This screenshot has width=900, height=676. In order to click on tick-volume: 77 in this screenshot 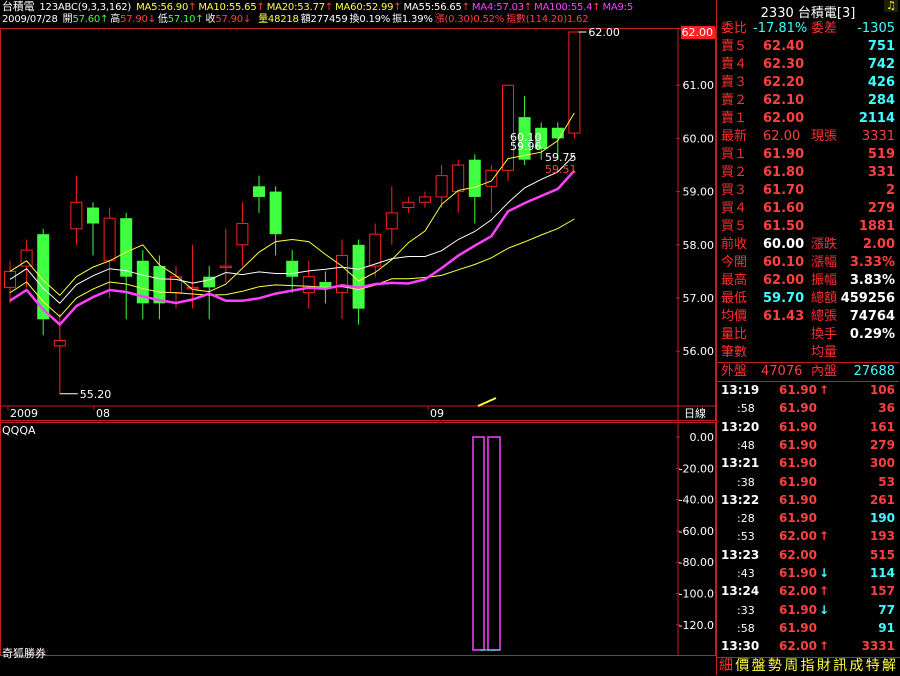, I will do `click(886, 609)`.